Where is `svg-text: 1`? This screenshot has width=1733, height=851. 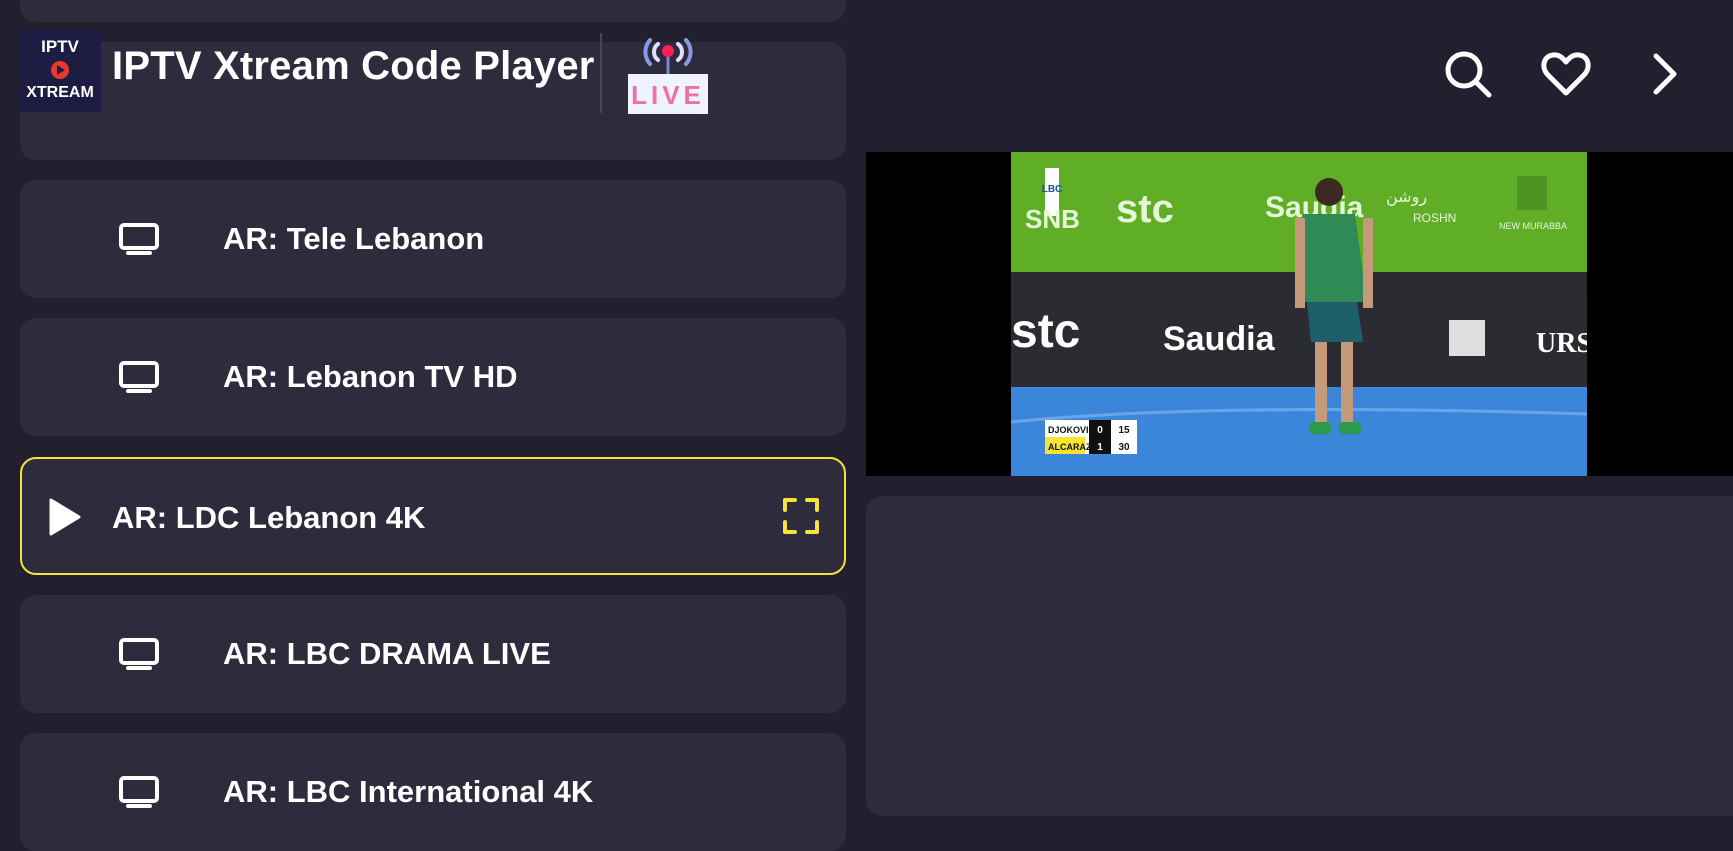
svg-text: 1 is located at coordinates (1100, 447).